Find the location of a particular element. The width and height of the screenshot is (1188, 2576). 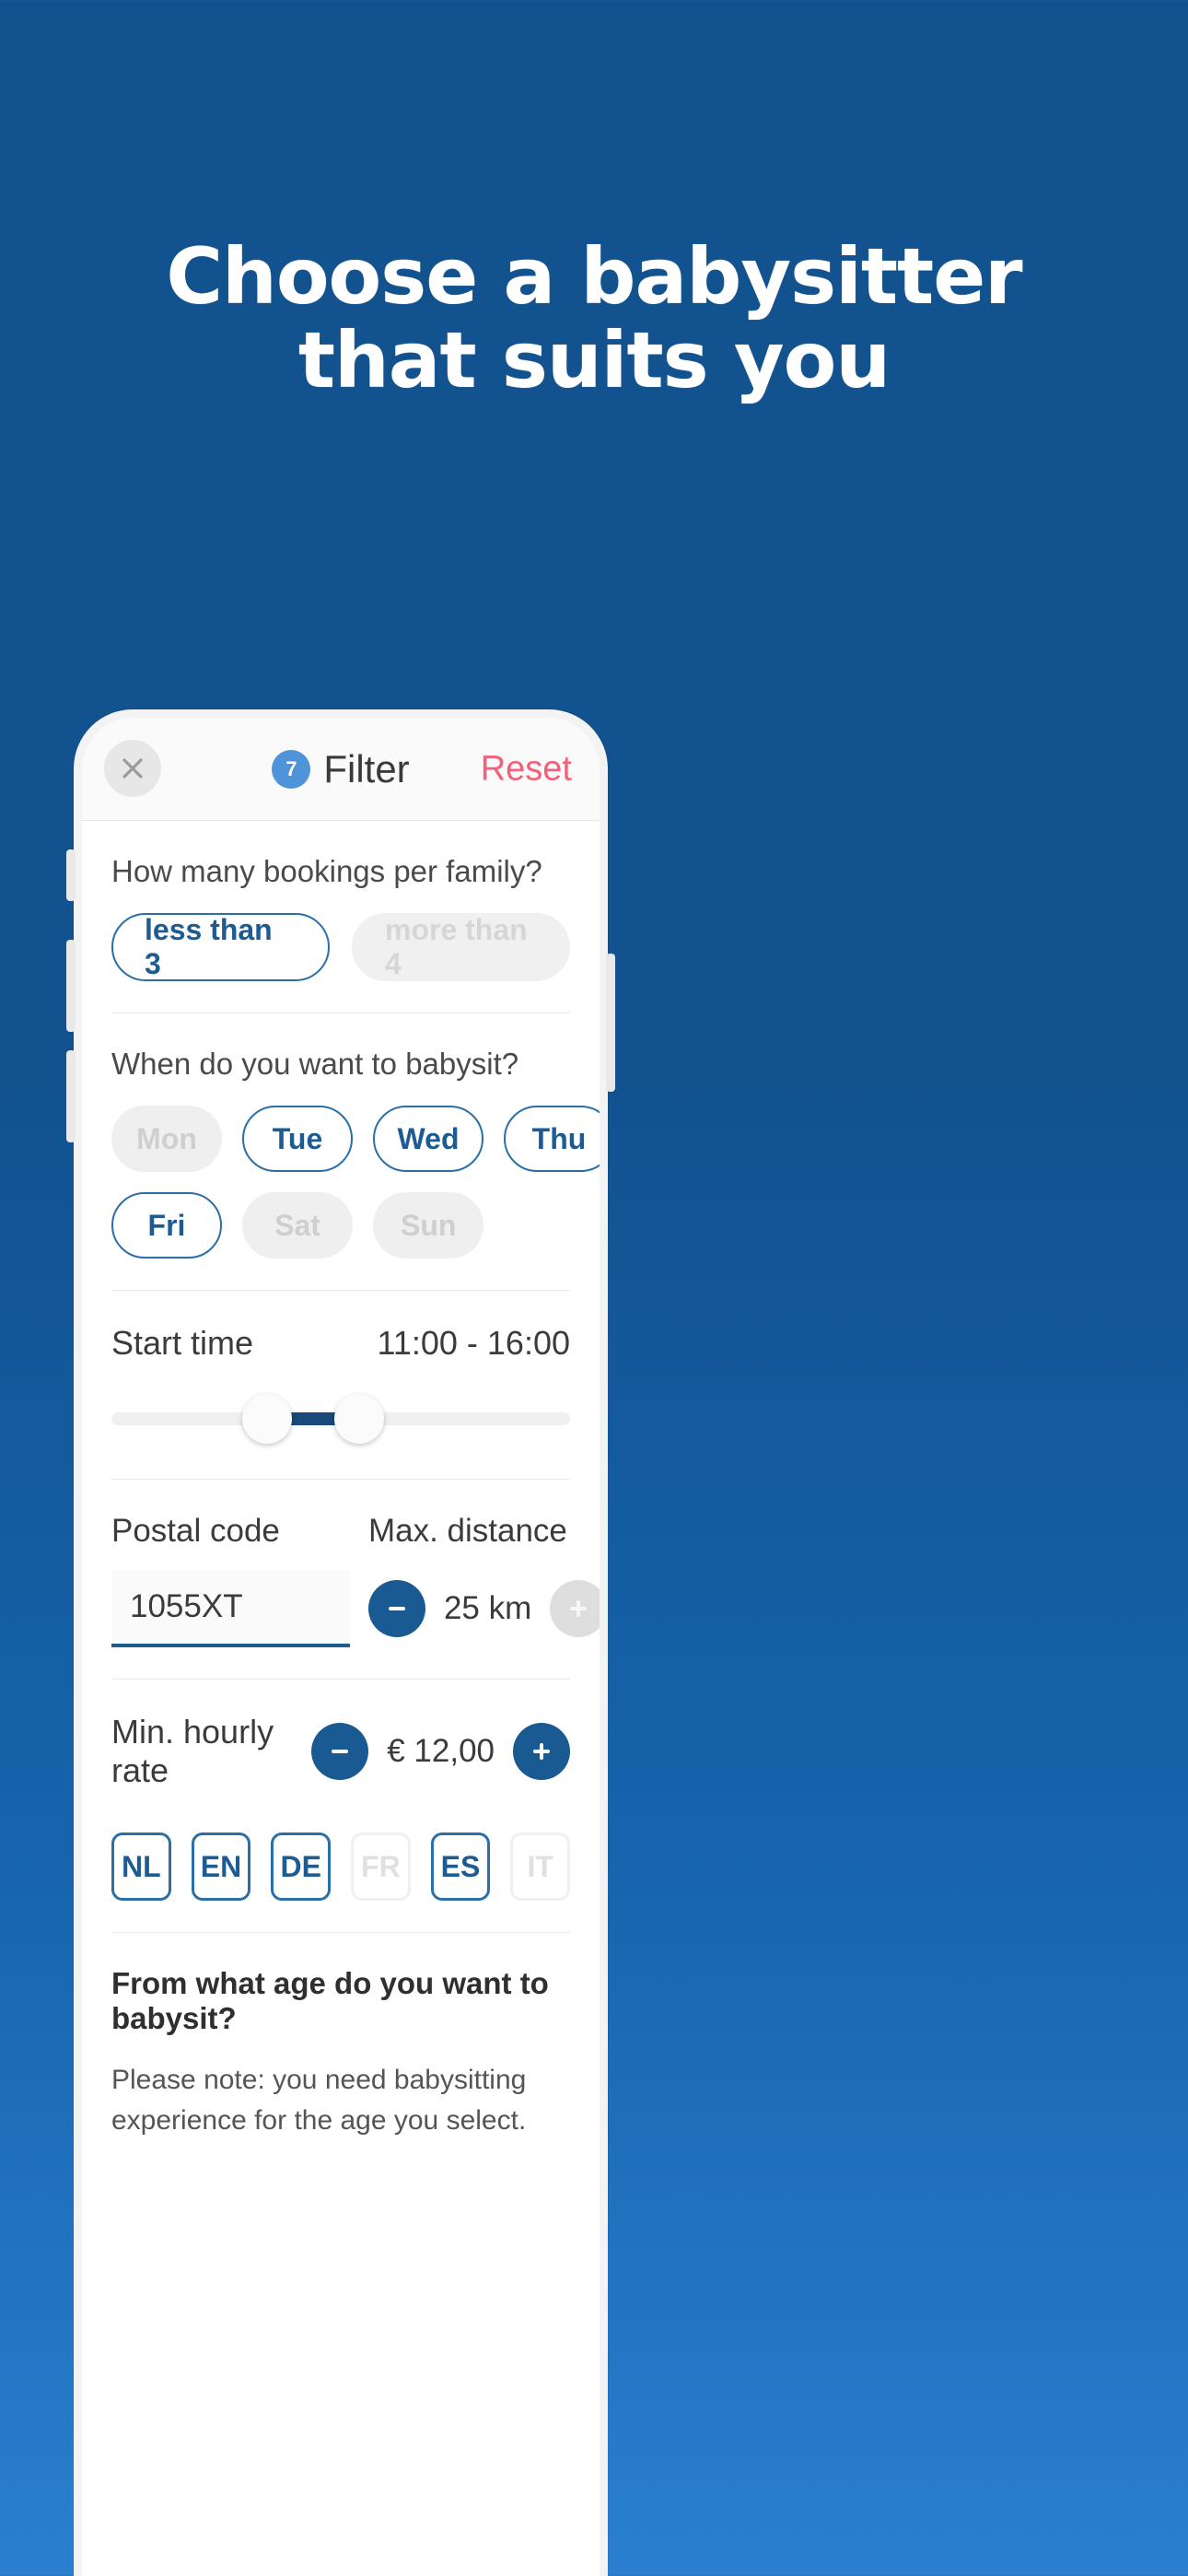

max-distance-label: Max. distance is located at coordinates (467, 1531).